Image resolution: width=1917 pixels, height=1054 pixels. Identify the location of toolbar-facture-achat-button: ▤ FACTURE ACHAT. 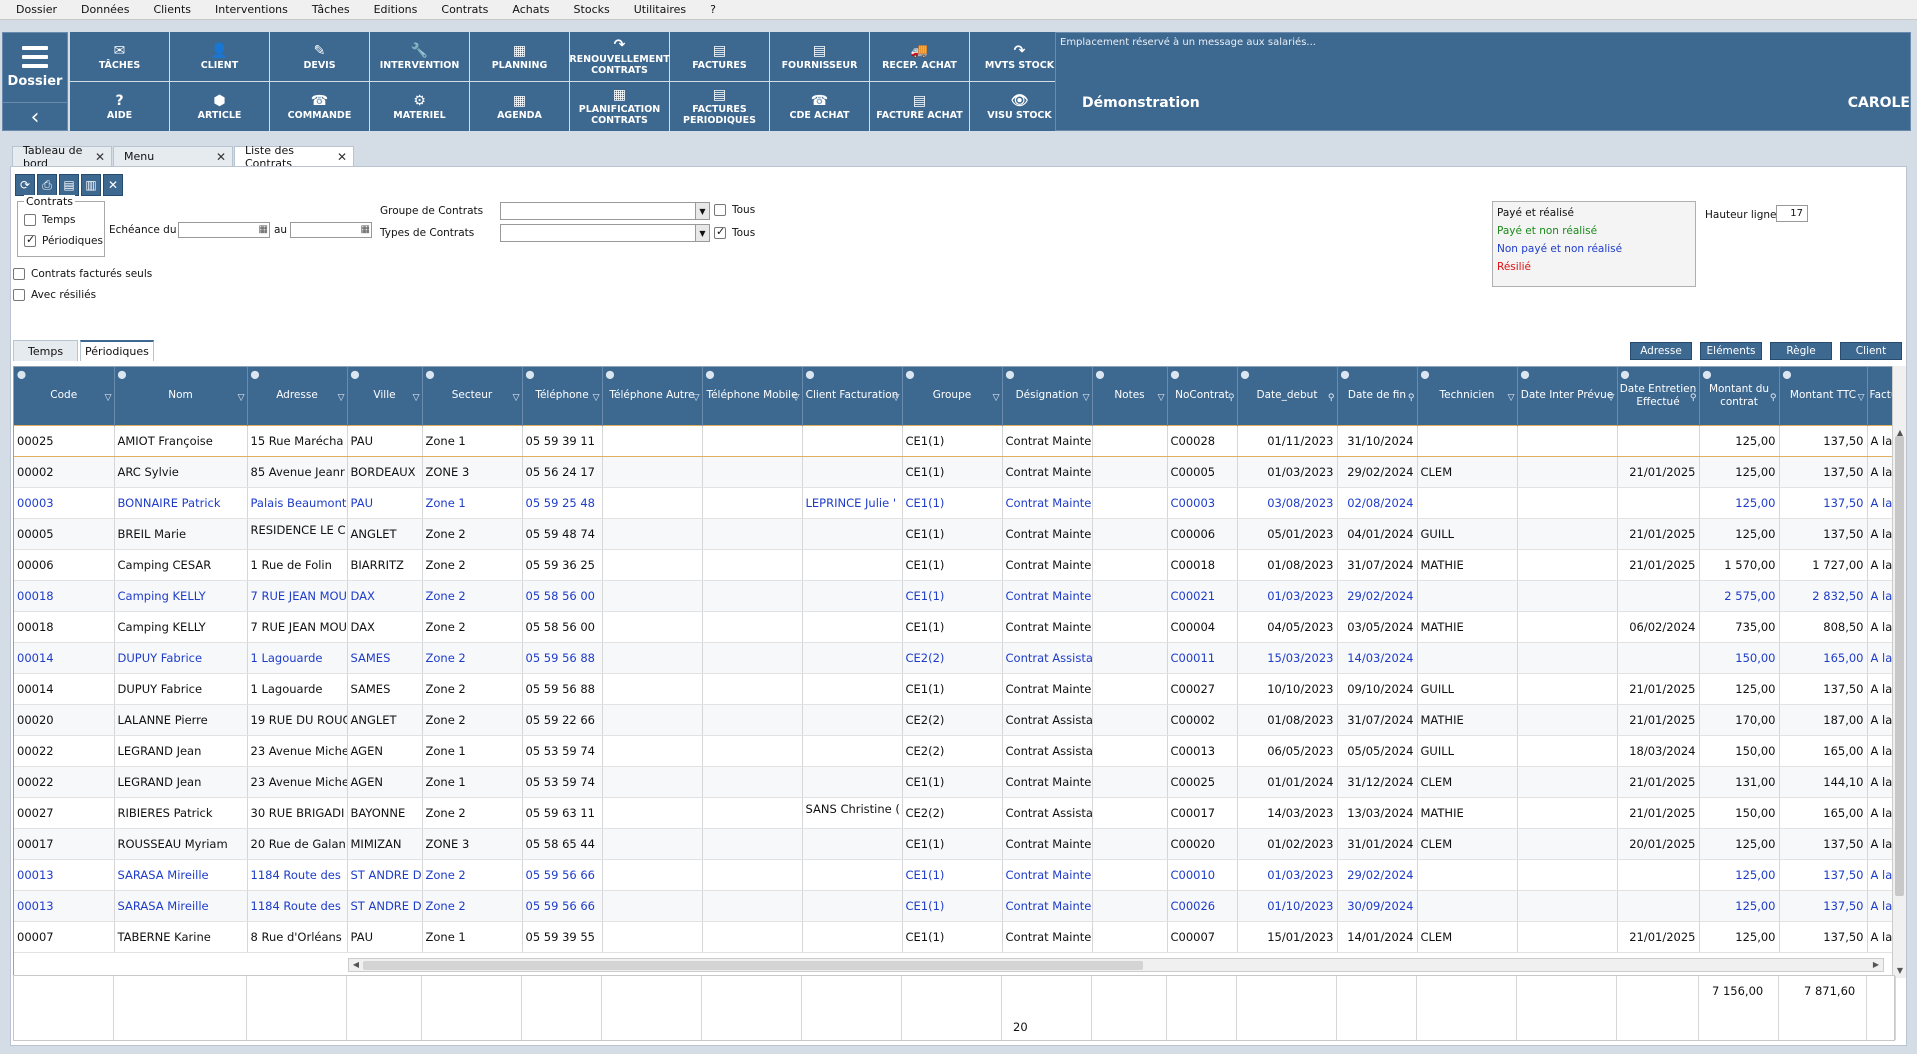
(919, 106).